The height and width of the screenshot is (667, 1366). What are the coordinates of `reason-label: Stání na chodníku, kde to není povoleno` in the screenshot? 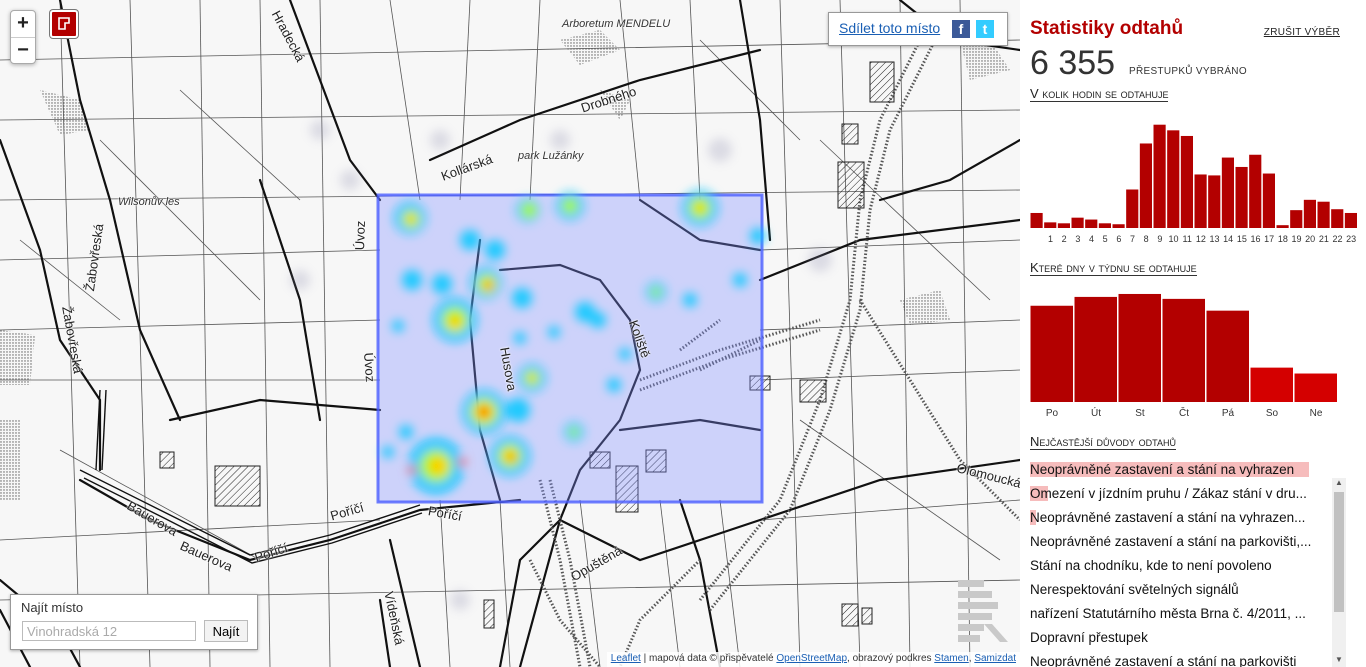 It's located at (1151, 565).